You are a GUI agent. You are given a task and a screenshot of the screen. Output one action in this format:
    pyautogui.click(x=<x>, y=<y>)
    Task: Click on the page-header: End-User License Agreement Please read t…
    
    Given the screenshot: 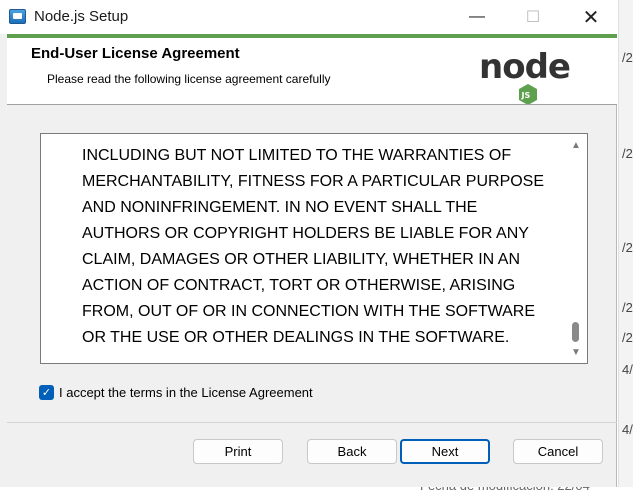 What is the action you would take?
    pyautogui.click(x=312, y=71)
    